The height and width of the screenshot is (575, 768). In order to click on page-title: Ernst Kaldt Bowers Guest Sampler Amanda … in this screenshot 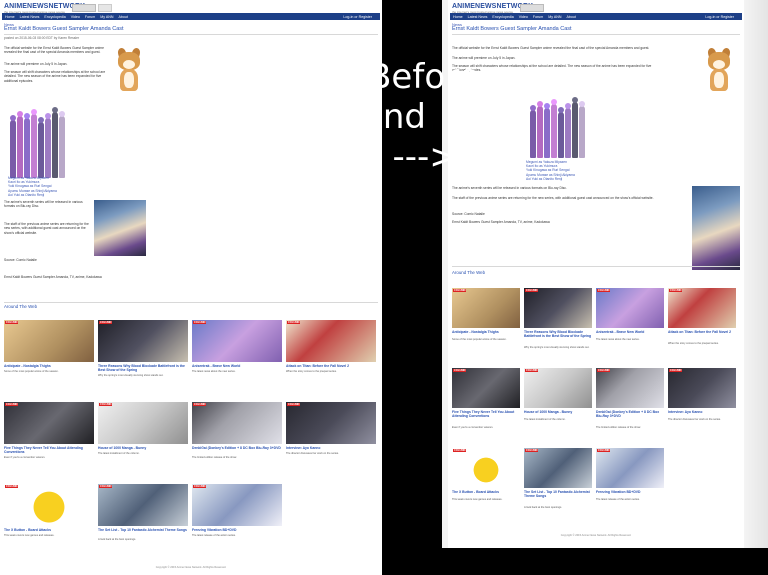, I will do `click(64, 29)`.